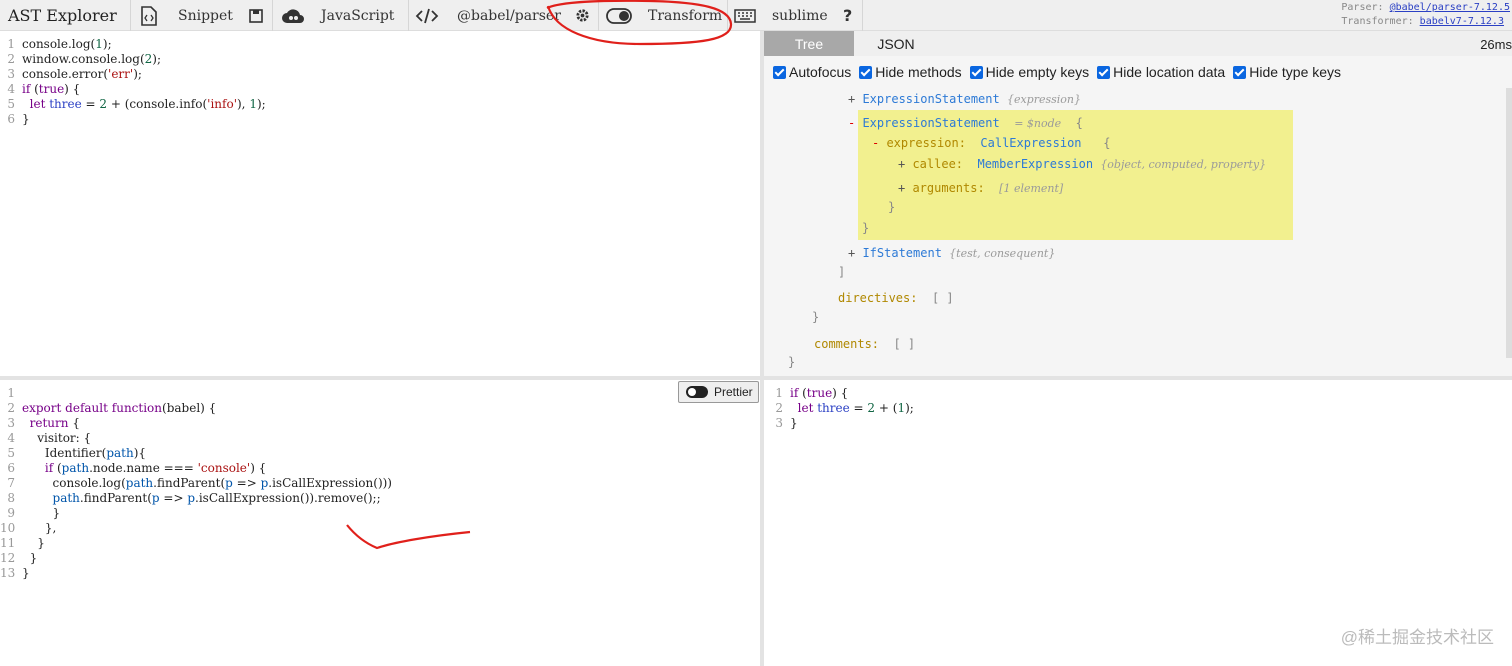 Image resolution: width=1512 pixels, height=666 pixels. What do you see at coordinates (1138, 405) in the screenshot?
I see `output-code: 1 if (true) { 2 let three = 2 + (1); 3}` at bounding box center [1138, 405].